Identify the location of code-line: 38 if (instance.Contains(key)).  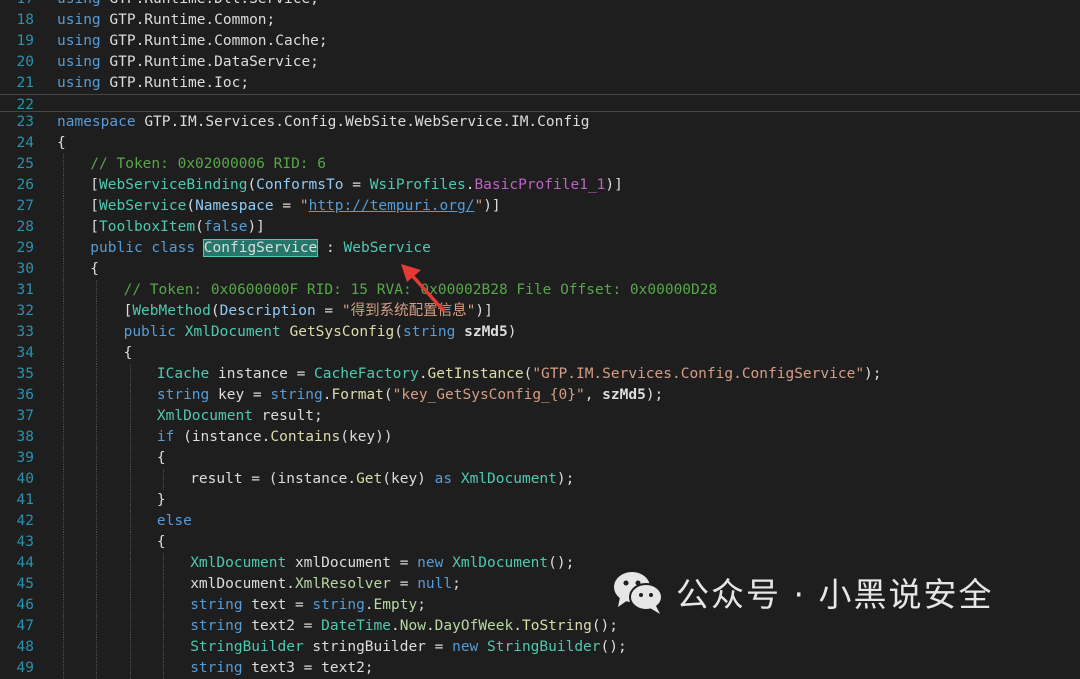
(540, 437).